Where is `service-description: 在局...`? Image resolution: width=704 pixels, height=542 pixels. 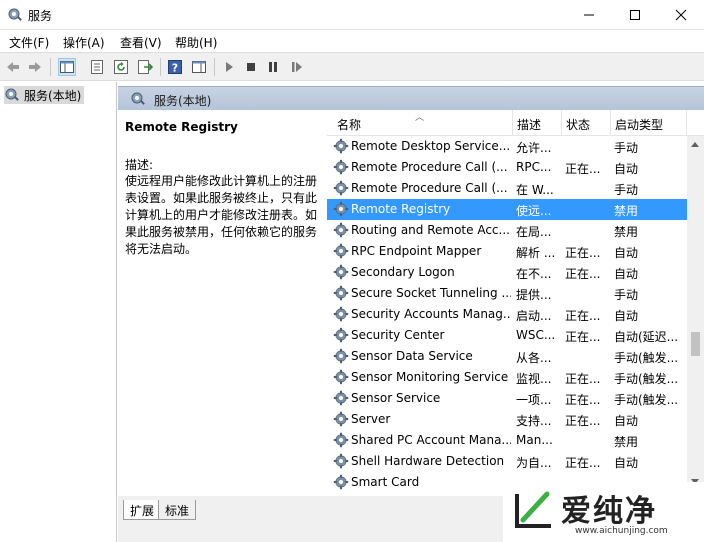 service-description: 在局... is located at coordinates (534, 232).